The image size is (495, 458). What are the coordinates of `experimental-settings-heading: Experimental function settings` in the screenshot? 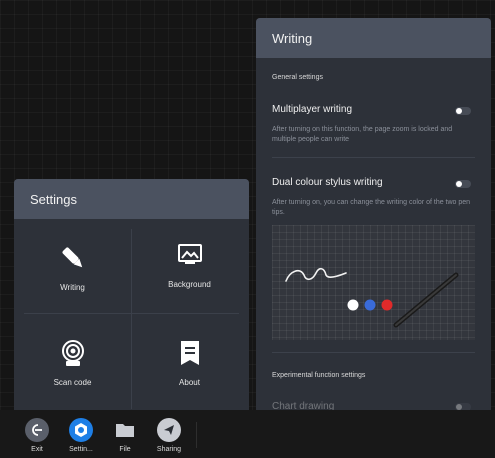 It's located at (319, 375).